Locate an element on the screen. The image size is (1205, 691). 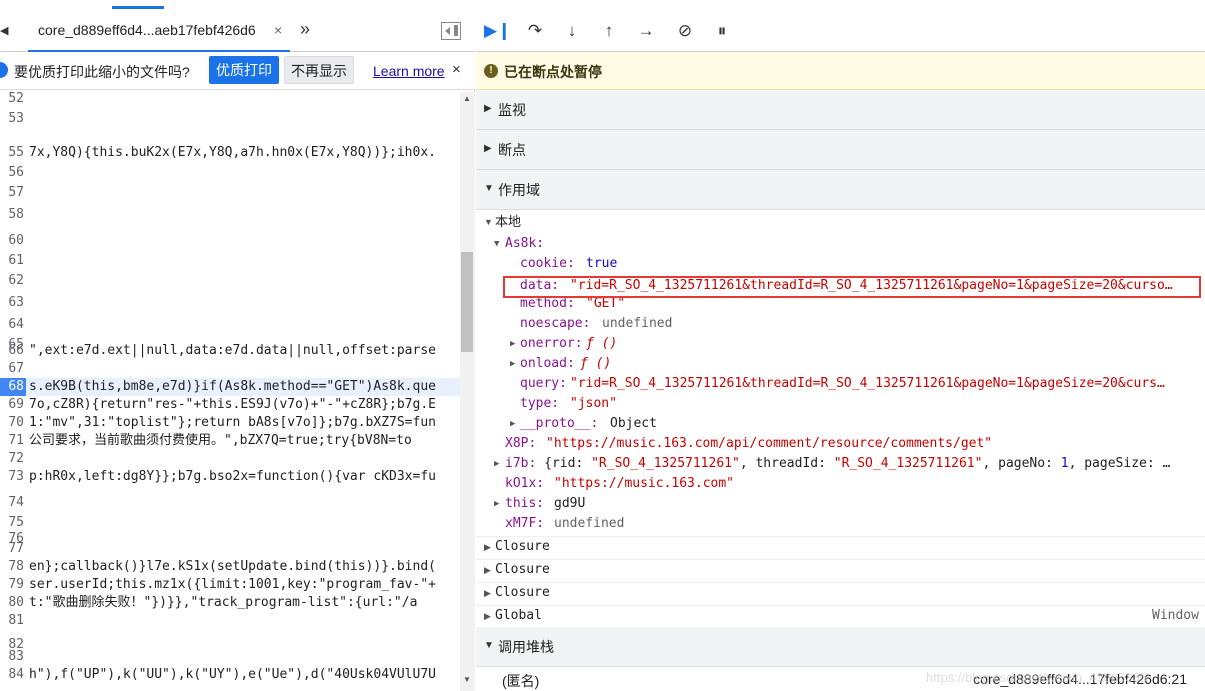
line-number: 55 is located at coordinates (12, 153).